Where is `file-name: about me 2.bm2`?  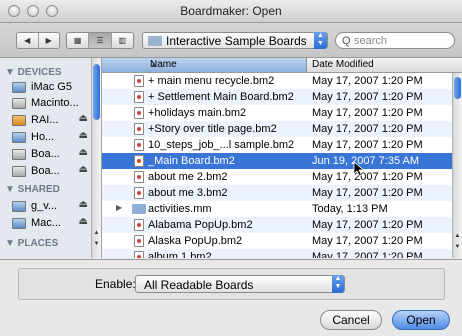 file-name: about me 2.bm2 is located at coordinates (188, 177).